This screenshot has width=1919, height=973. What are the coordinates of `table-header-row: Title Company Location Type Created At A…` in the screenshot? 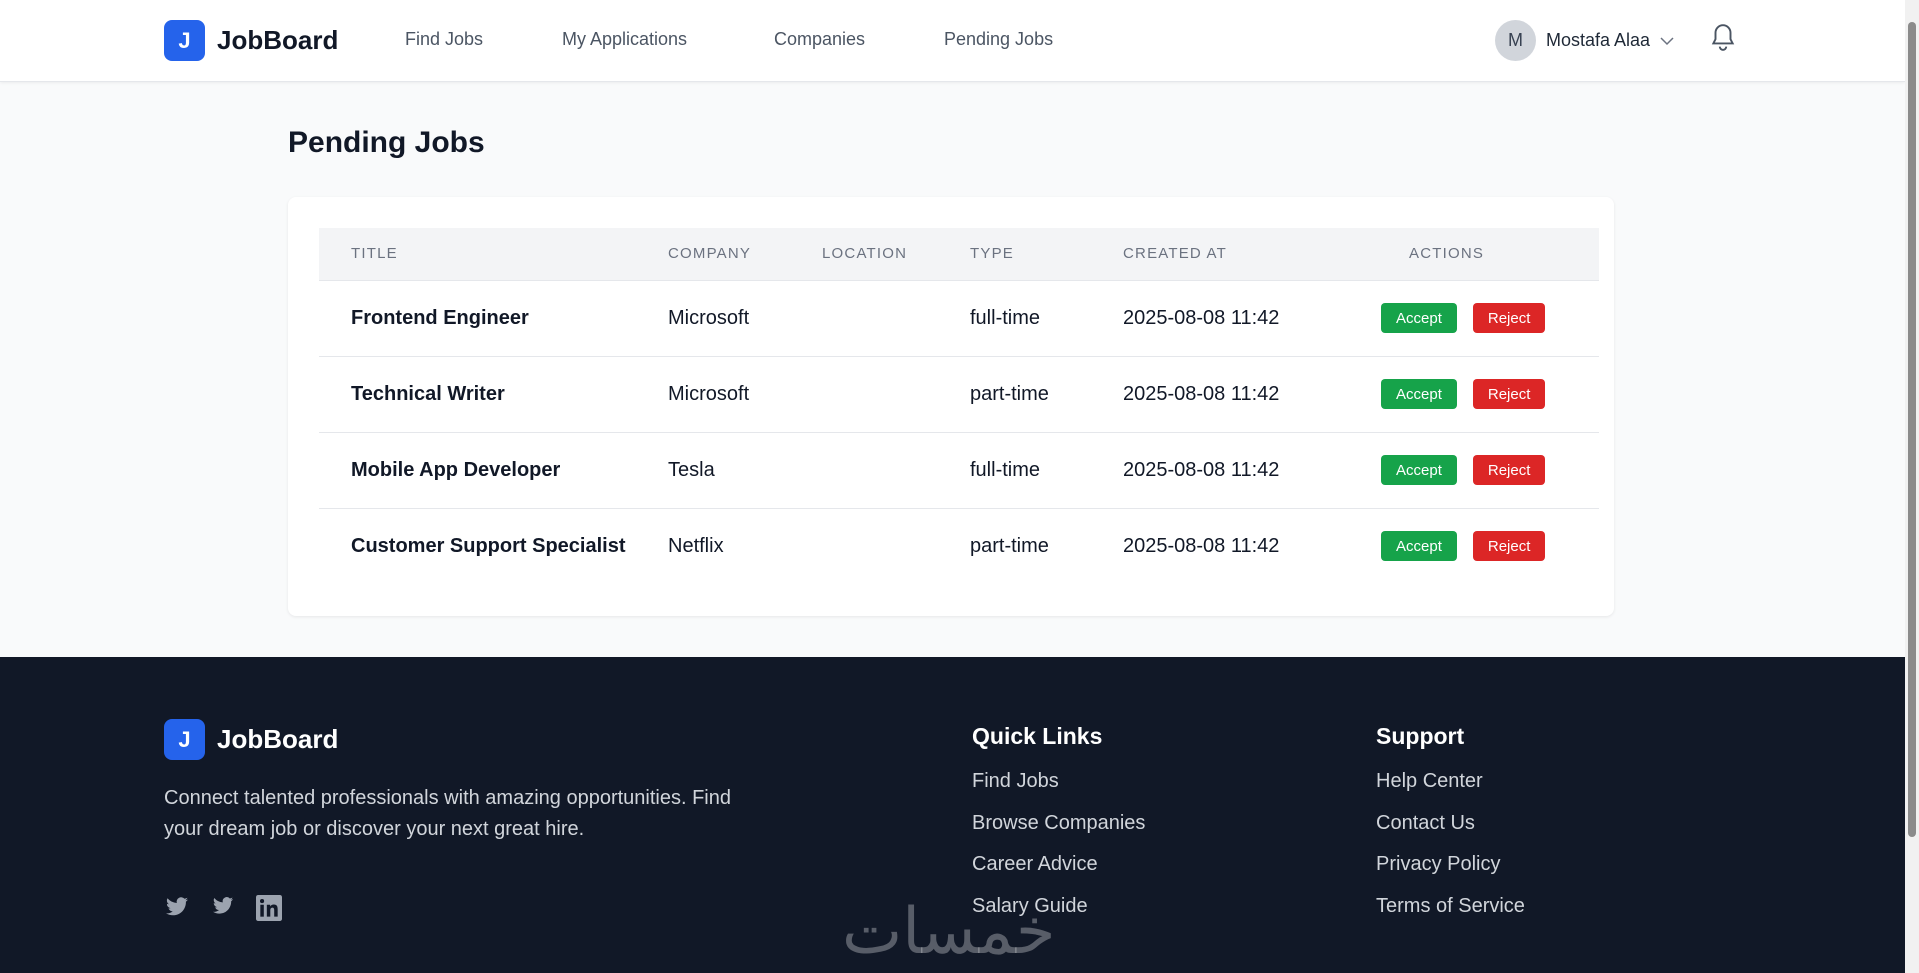 It's located at (959, 254).